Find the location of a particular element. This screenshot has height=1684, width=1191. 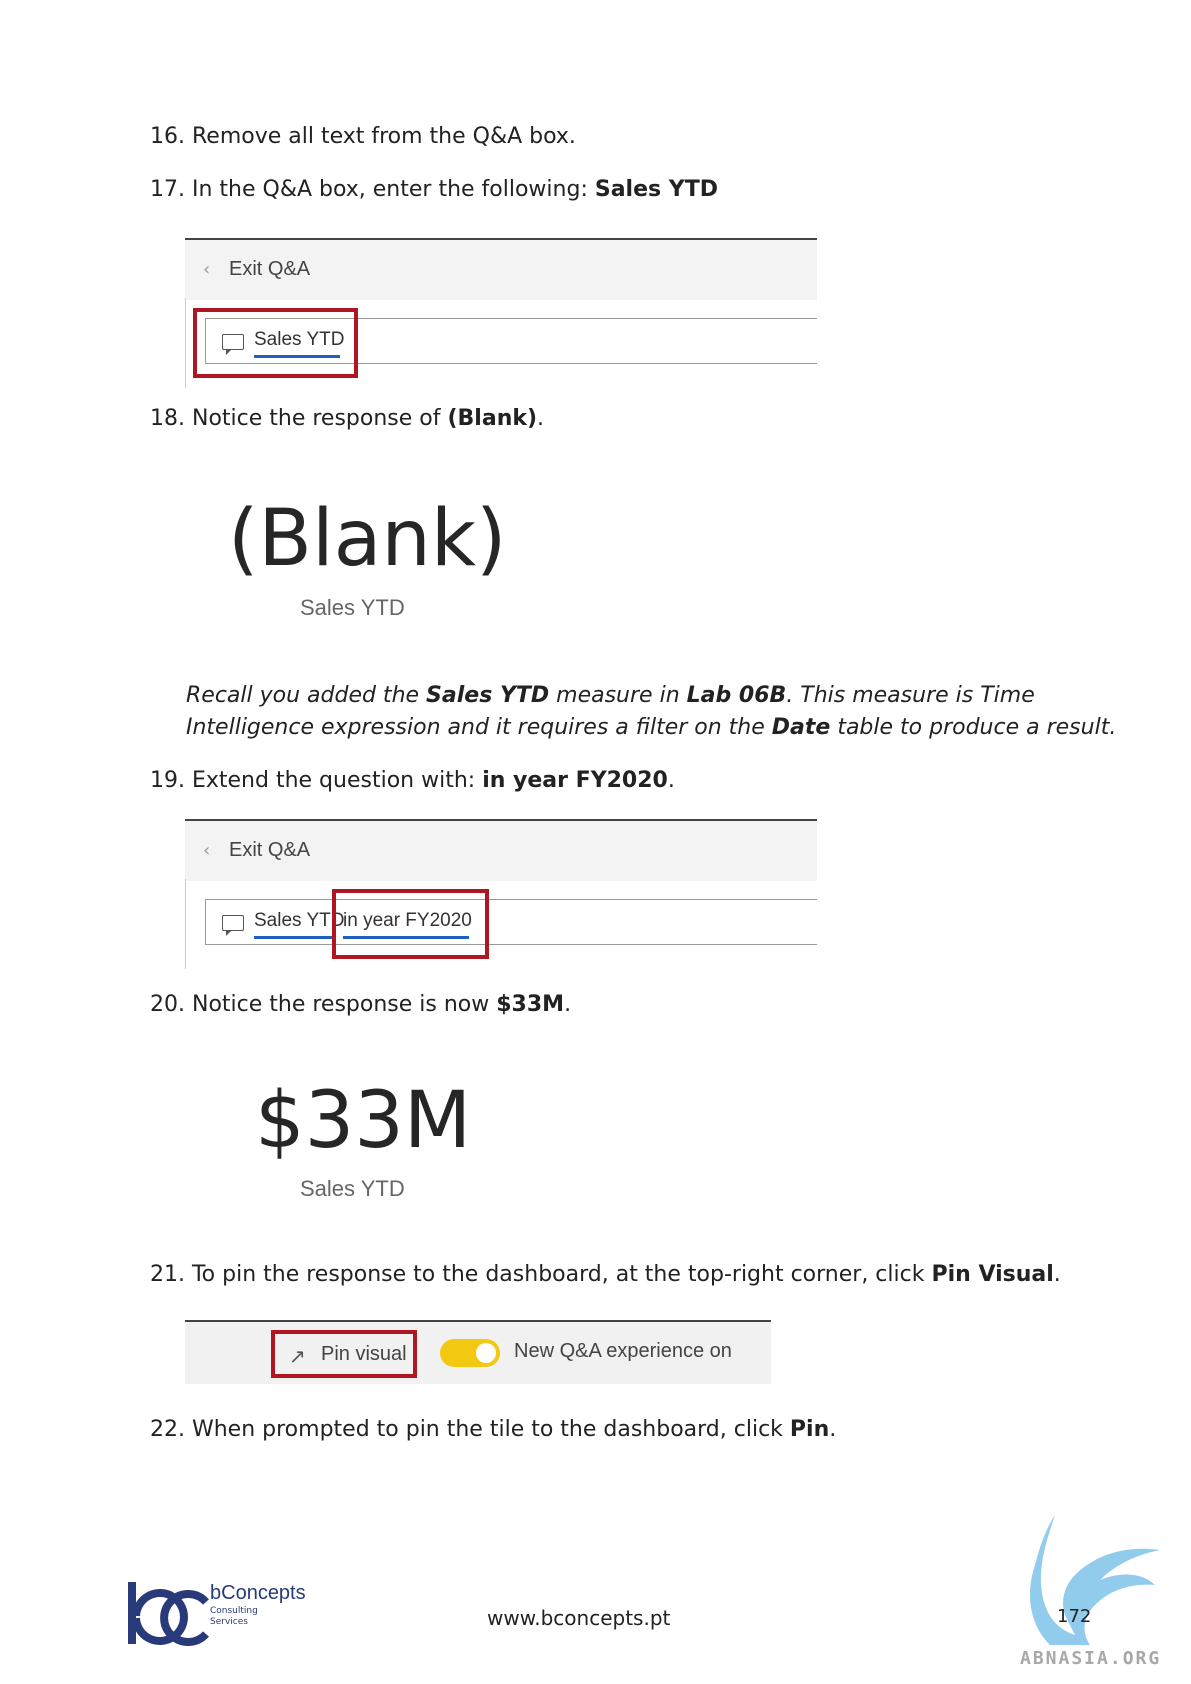

step-17-bold: Sales YTD is located at coordinates (656, 189).